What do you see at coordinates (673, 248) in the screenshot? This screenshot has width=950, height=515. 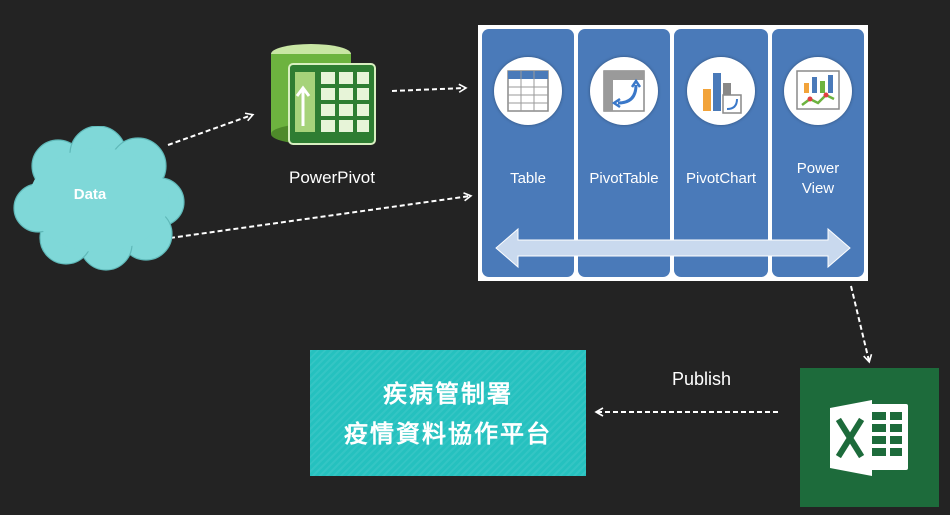 I see `double-arrow-icon` at bounding box center [673, 248].